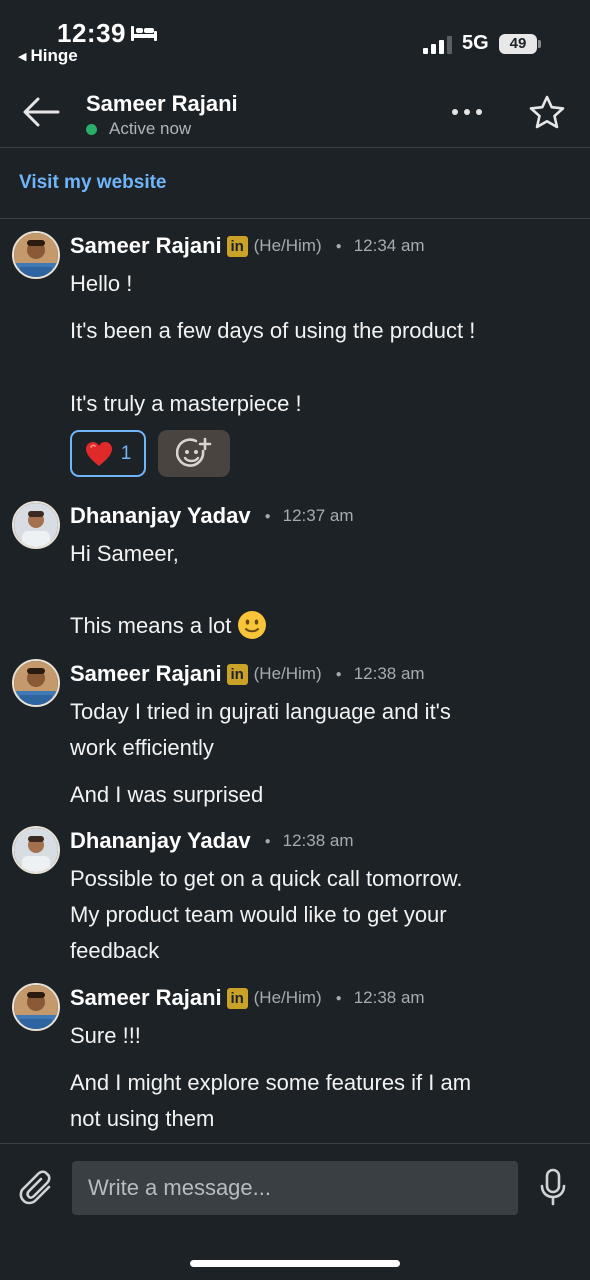 The width and height of the screenshot is (590, 1280). What do you see at coordinates (547, 112) in the screenshot?
I see `star-icon` at bounding box center [547, 112].